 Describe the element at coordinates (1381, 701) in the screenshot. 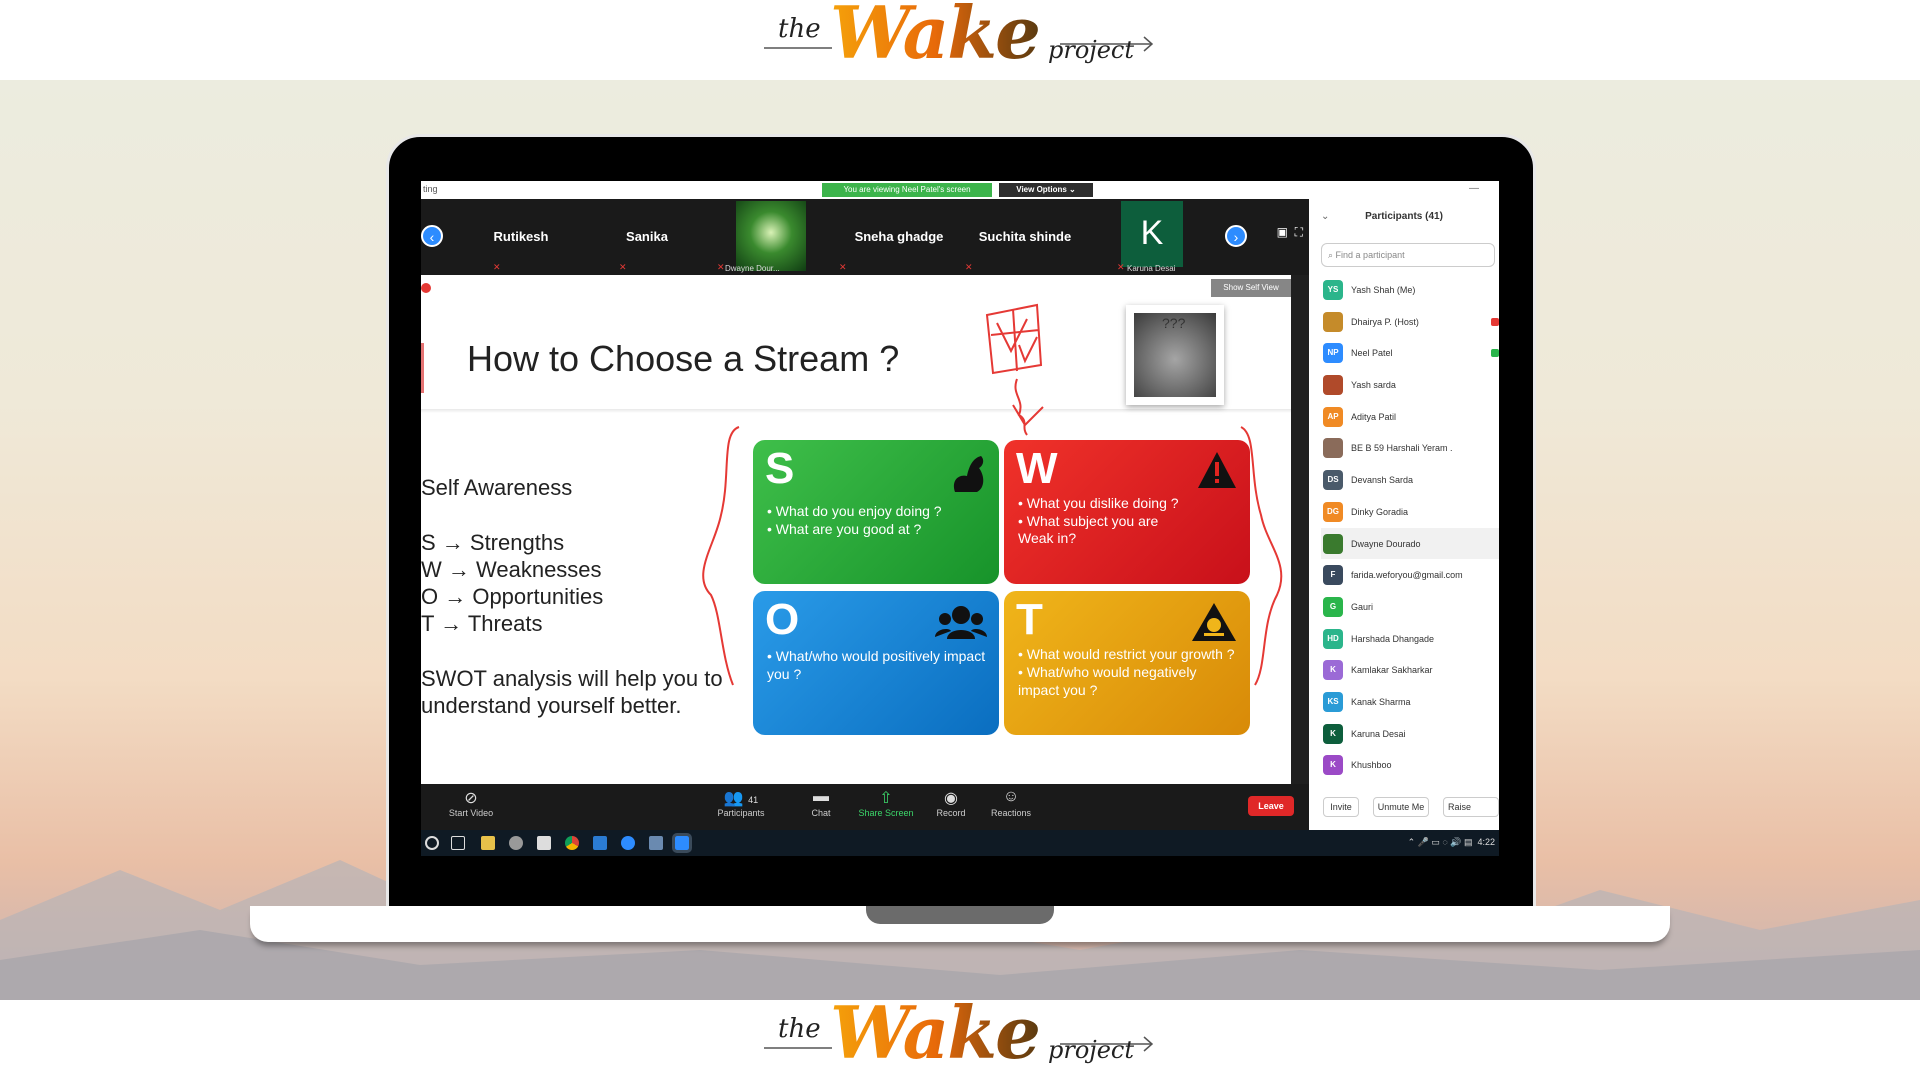

I see `participant-name: Kanak Sharma` at that location.